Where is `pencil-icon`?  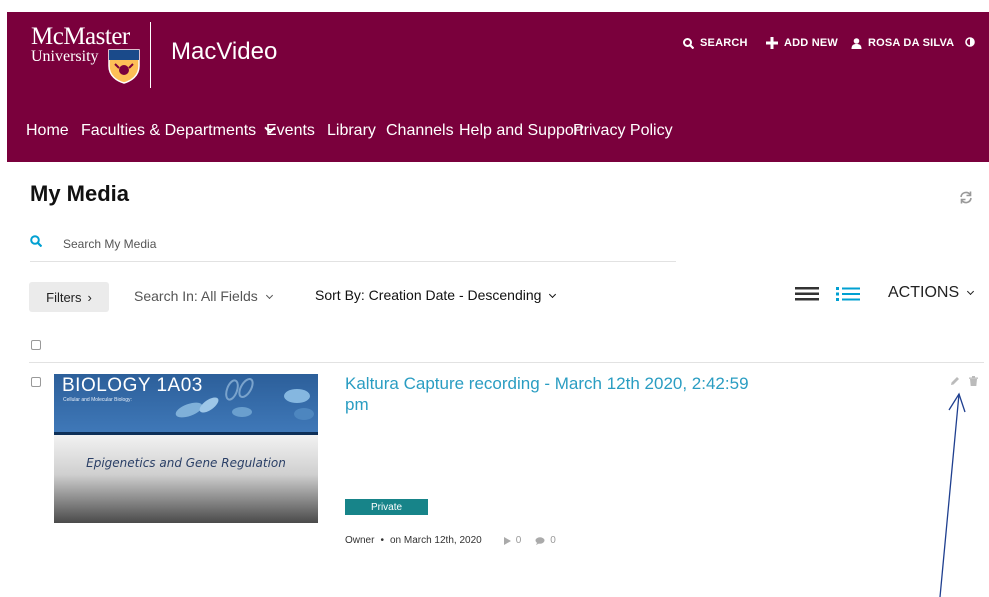 pencil-icon is located at coordinates (955, 381).